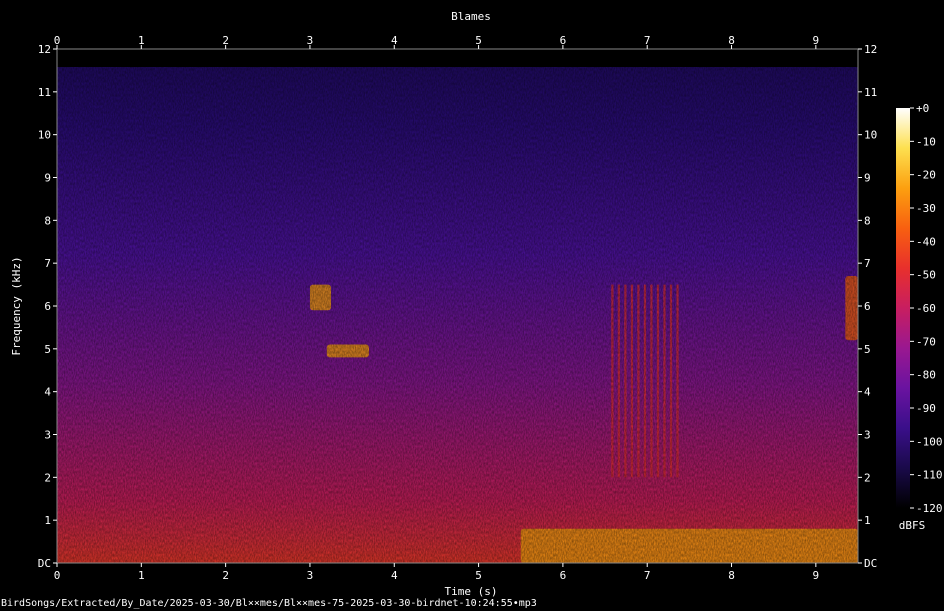  Describe the element at coordinates (929, 475) in the screenshot. I see `colorbar-tick-label: -110` at that location.